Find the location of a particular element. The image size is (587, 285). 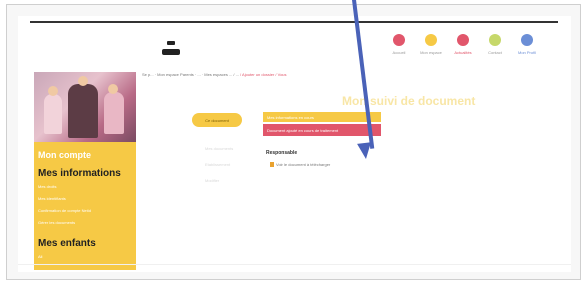

nav-item-accueil: Accueil is located at coordinates (399, 44).